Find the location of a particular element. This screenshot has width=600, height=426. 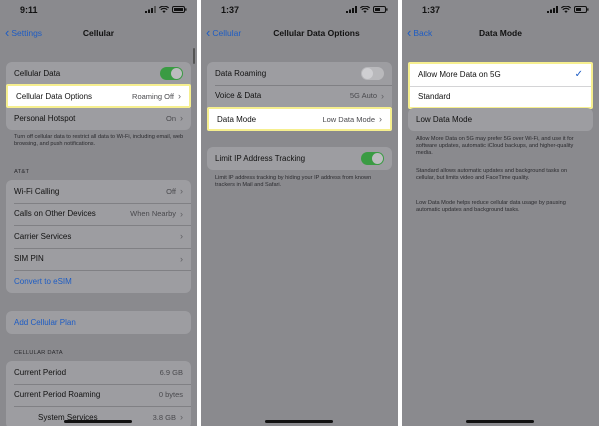

chevron-left-icon: ‹ is located at coordinates (208, 32).